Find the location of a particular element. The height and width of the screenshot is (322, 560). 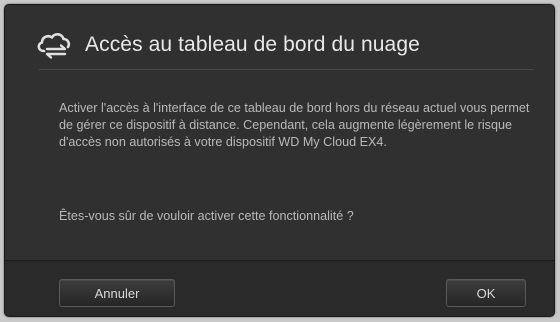

cloud-sync-icon is located at coordinates (54, 45).